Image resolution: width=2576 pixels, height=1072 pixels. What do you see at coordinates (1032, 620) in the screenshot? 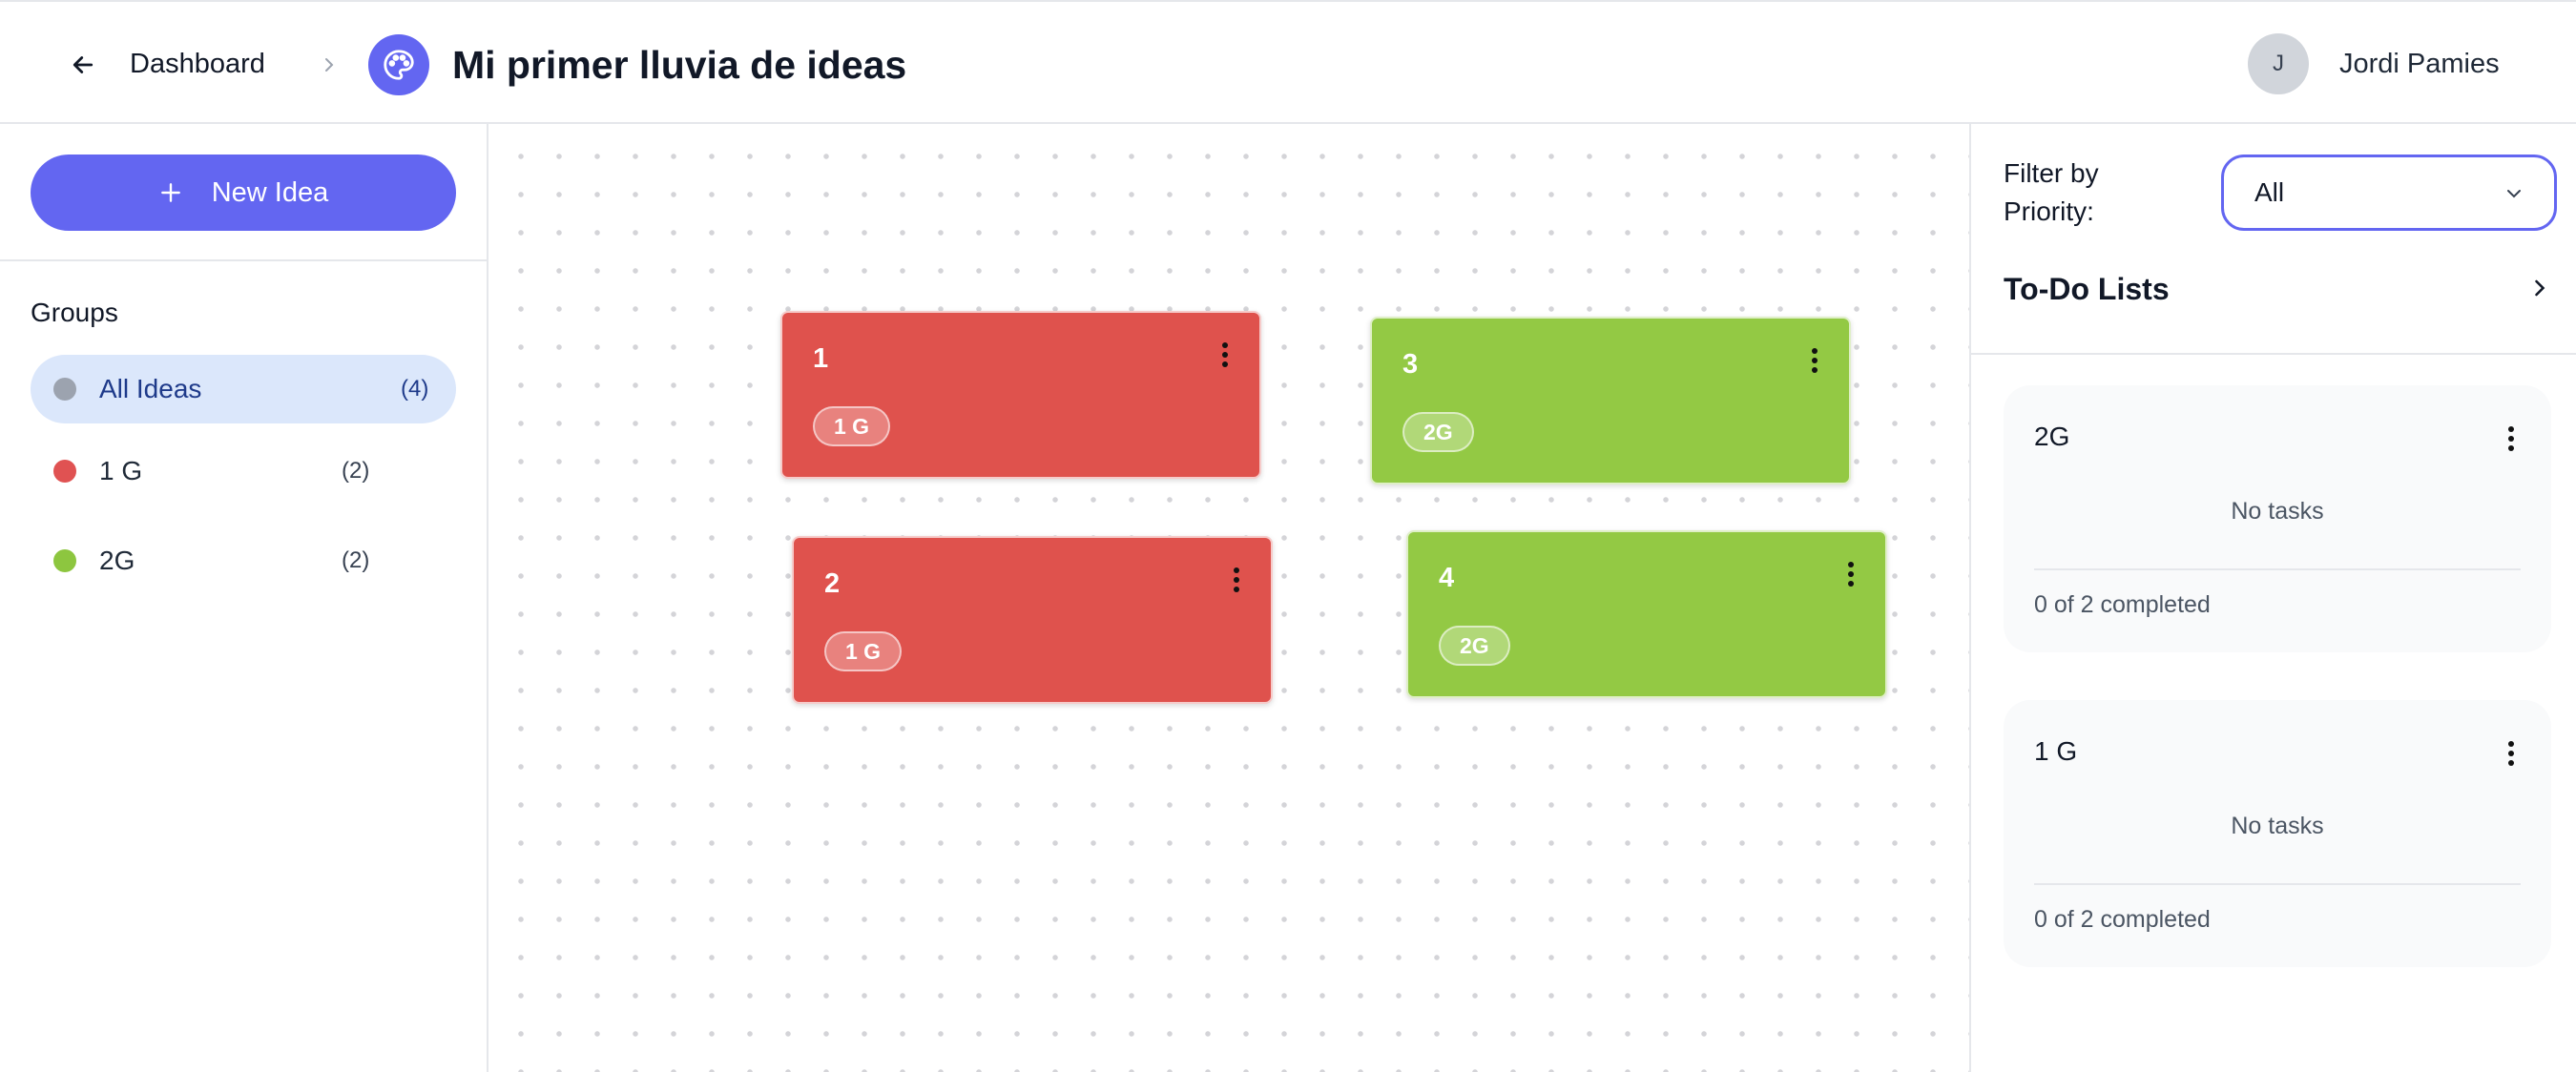
I see `idea-card: 2 1 G` at bounding box center [1032, 620].